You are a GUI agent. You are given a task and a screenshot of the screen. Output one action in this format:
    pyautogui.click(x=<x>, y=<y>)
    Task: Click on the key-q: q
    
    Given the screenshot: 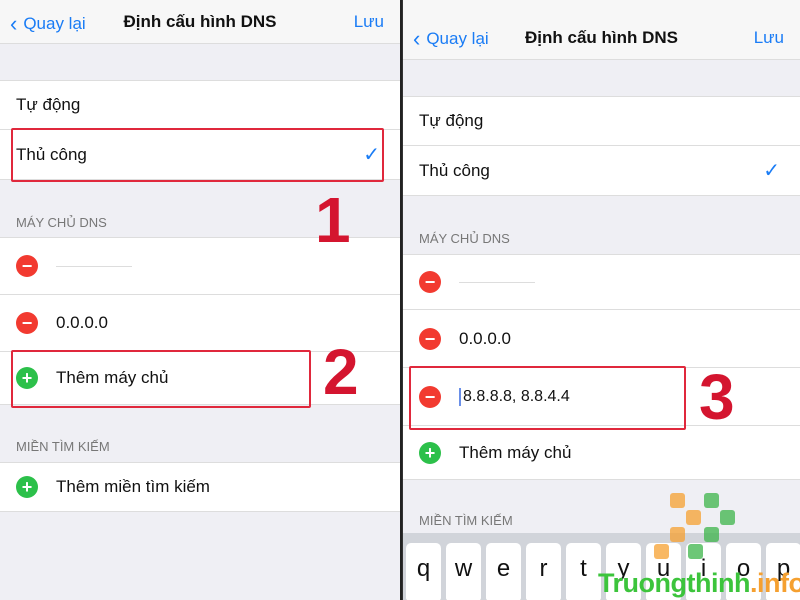 What is the action you would take?
    pyautogui.click(x=423, y=571)
    